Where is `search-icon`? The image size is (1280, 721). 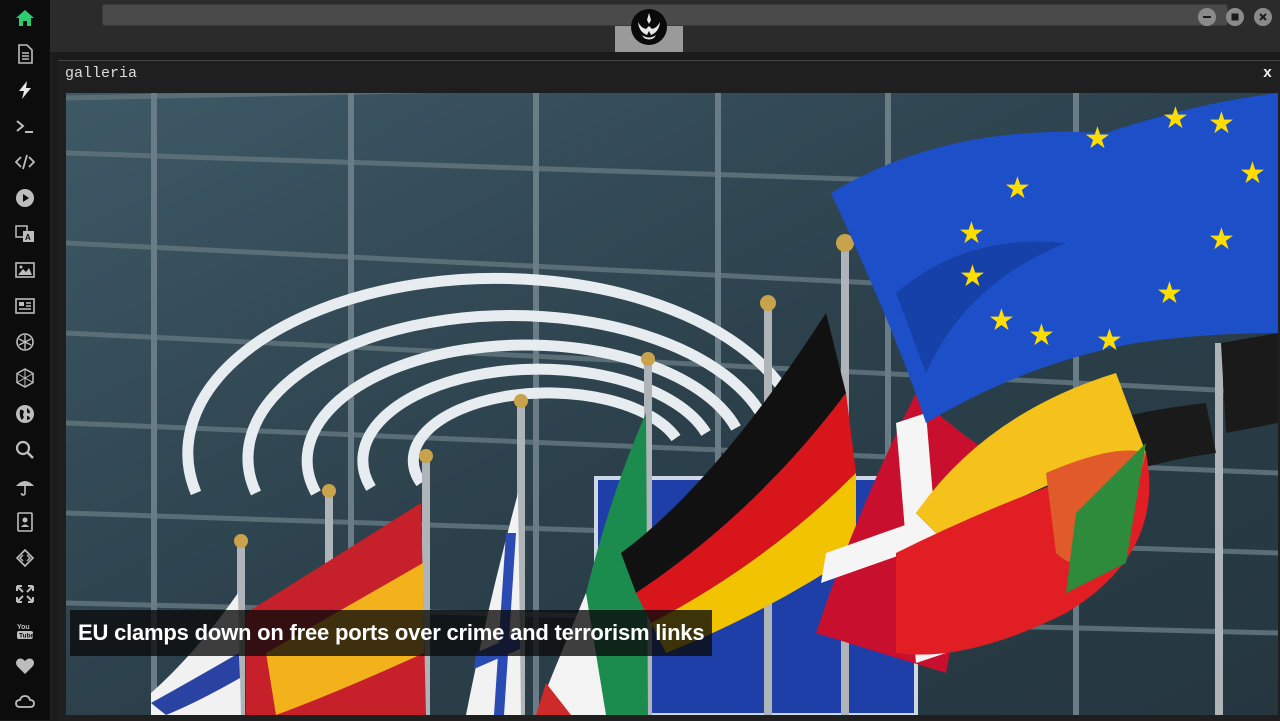
search-icon is located at coordinates (25, 450).